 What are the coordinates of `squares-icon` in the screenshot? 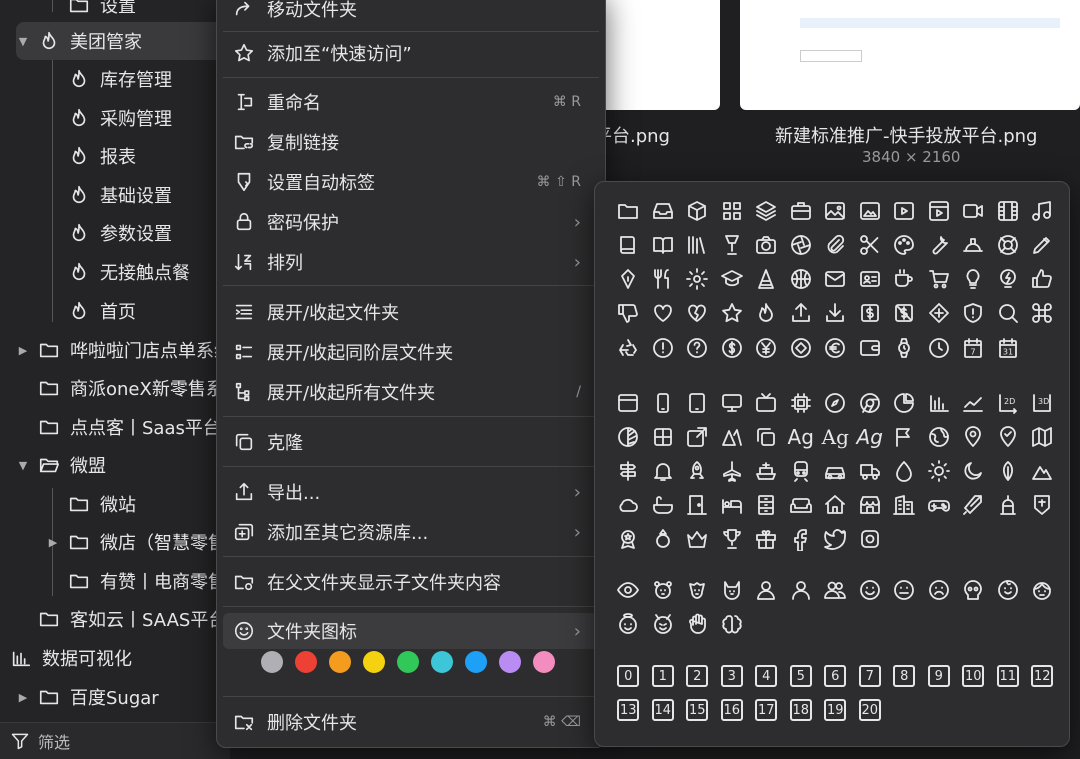 It's located at (663, 437).